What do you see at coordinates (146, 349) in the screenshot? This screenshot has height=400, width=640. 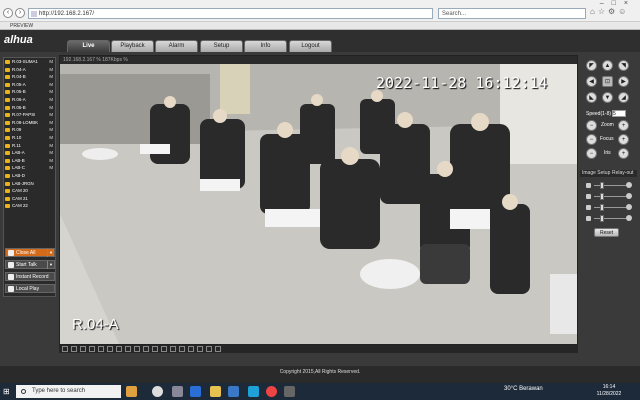 I see `layout-25-icon` at bounding box center [146, 349].